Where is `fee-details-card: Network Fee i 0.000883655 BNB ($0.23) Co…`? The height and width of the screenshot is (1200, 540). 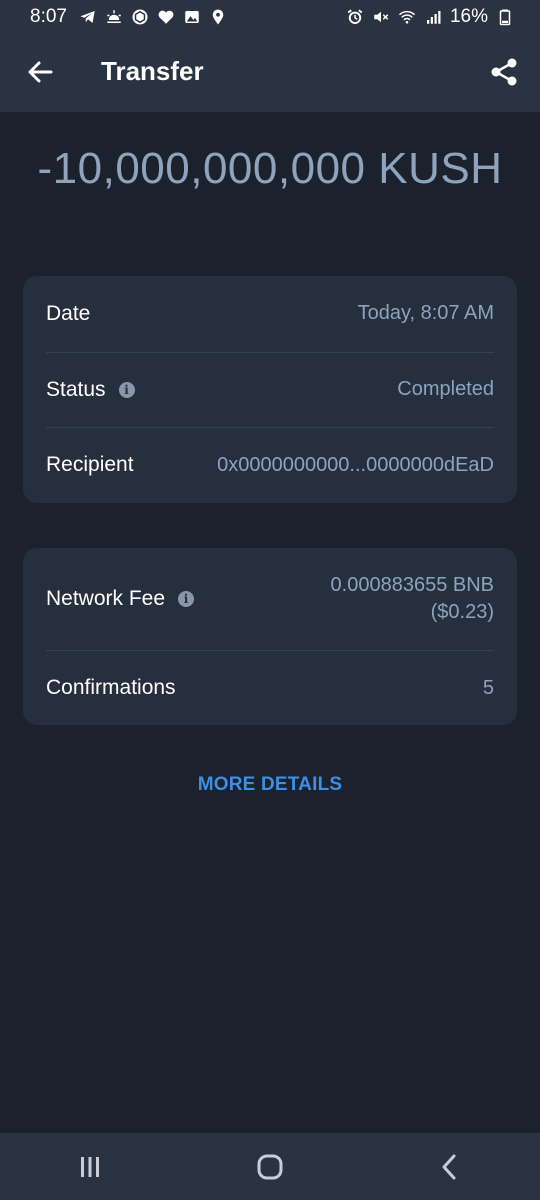 fee-details-card: Network Fee i 0.000883655 BNB ($0.23) Co… is located at coordinates (270, 636).